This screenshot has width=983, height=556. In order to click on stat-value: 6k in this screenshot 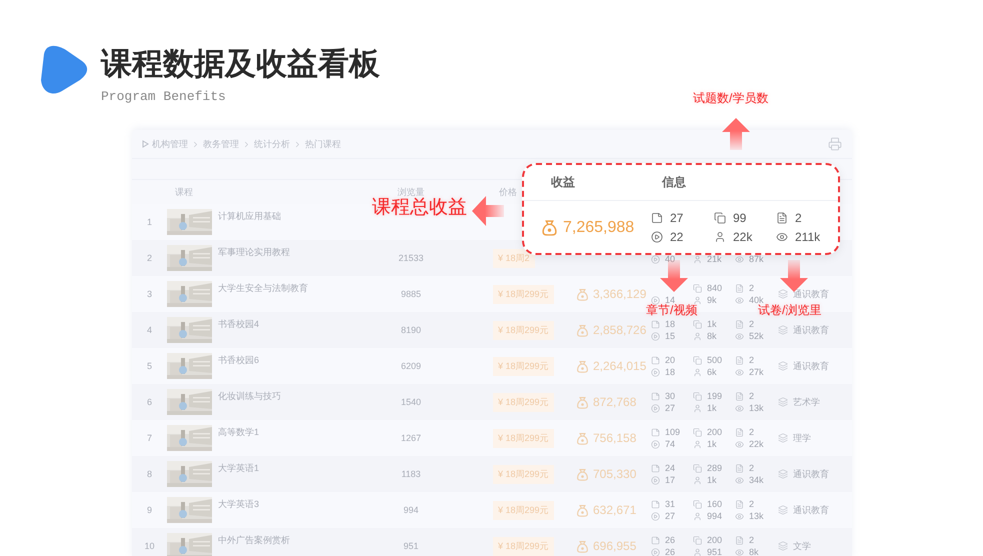, I will do `click(712, 372)`.